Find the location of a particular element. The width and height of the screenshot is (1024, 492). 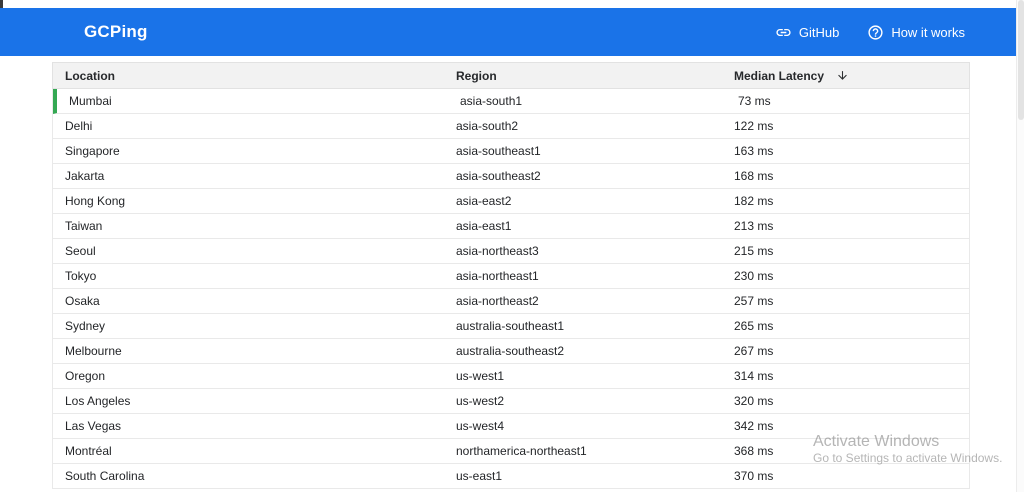

location-cell: Taiwan is located at coordinates (84, 226).